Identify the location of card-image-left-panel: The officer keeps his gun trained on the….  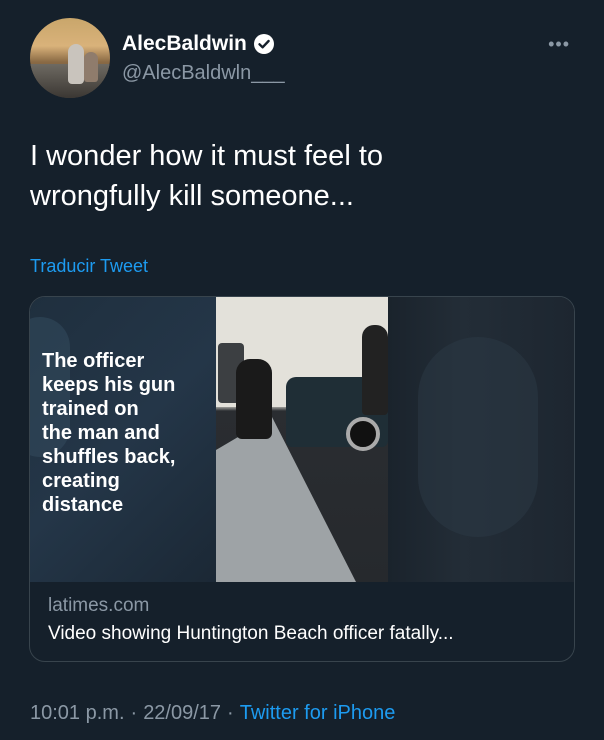
(123, 439).